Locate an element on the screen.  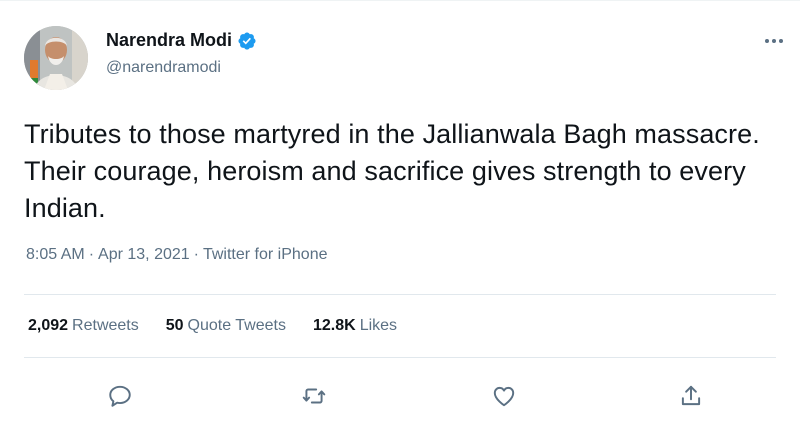
retweets-stat: 2,092 Retweets is located at coordinates (83, 326).